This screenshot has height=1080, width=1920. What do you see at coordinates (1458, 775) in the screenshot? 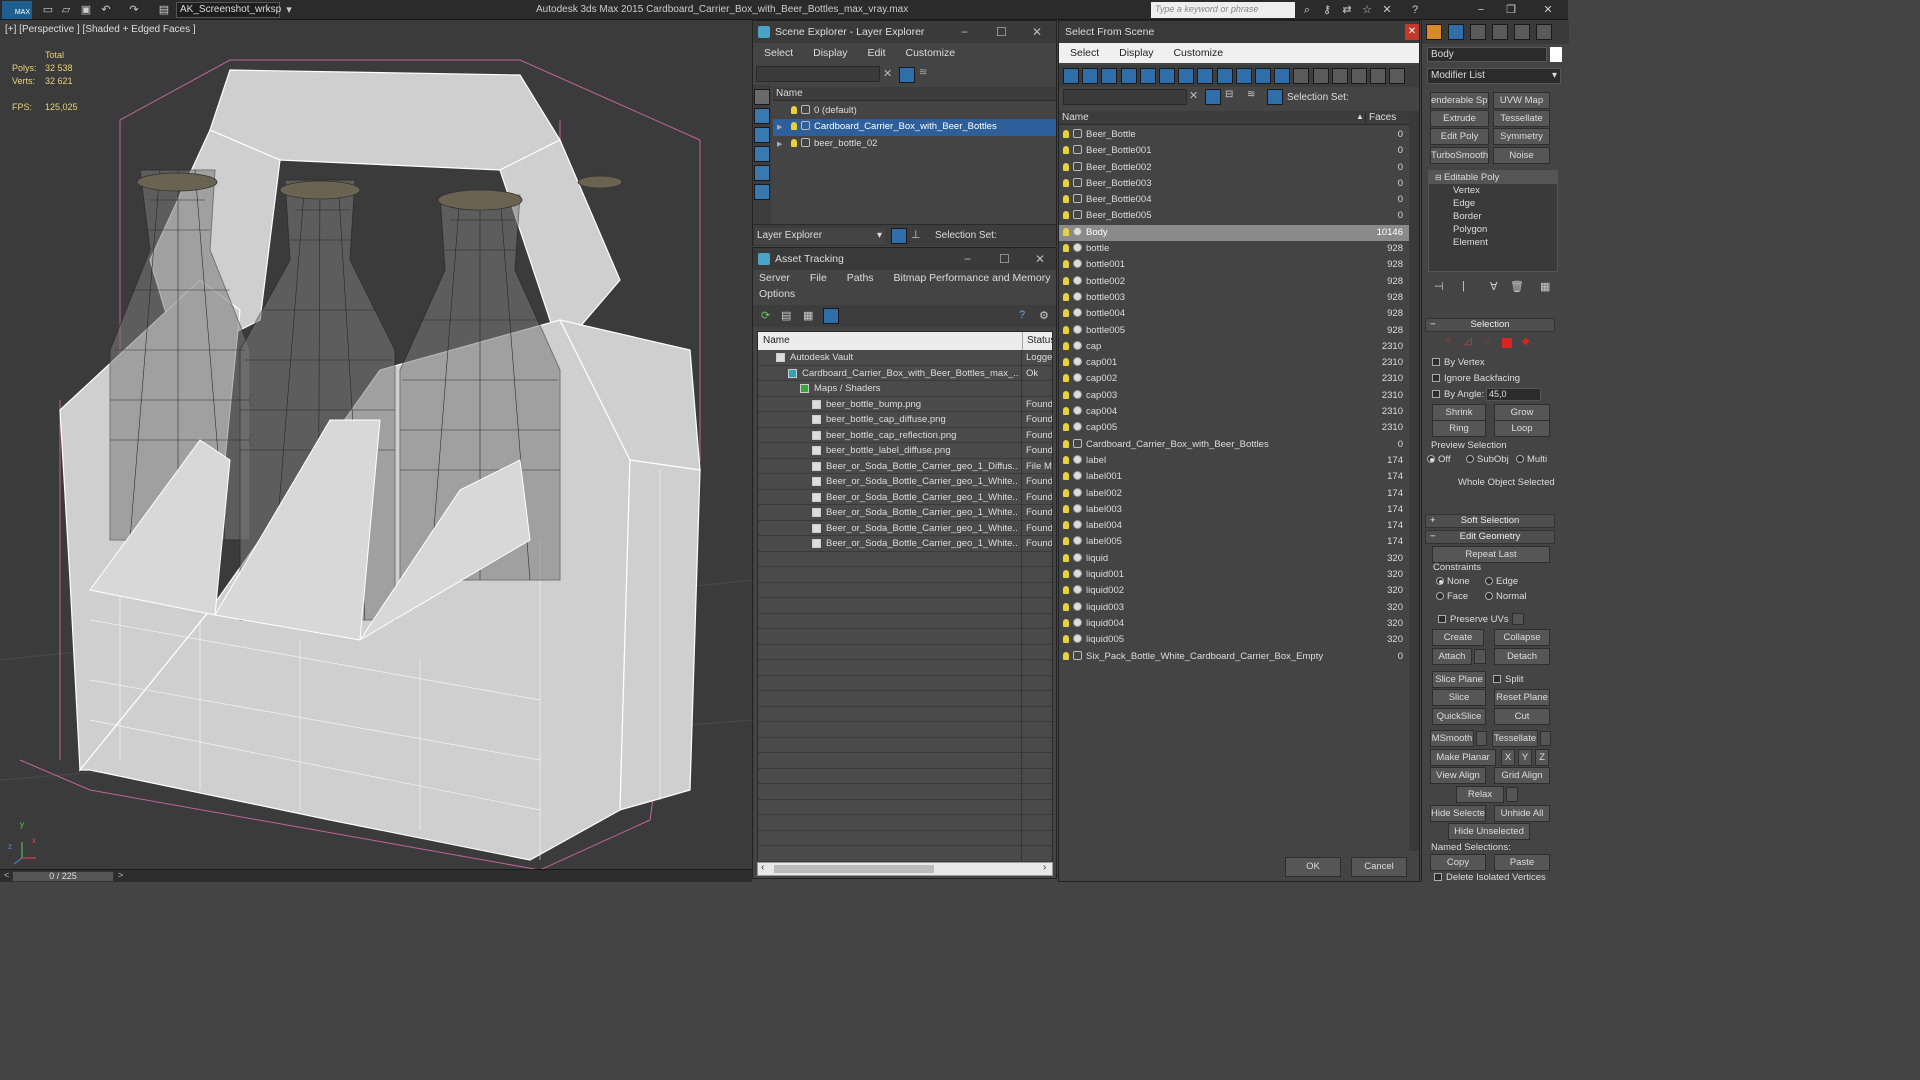
I see `view-align-button: View Align` at bounding box center [1458, 775].